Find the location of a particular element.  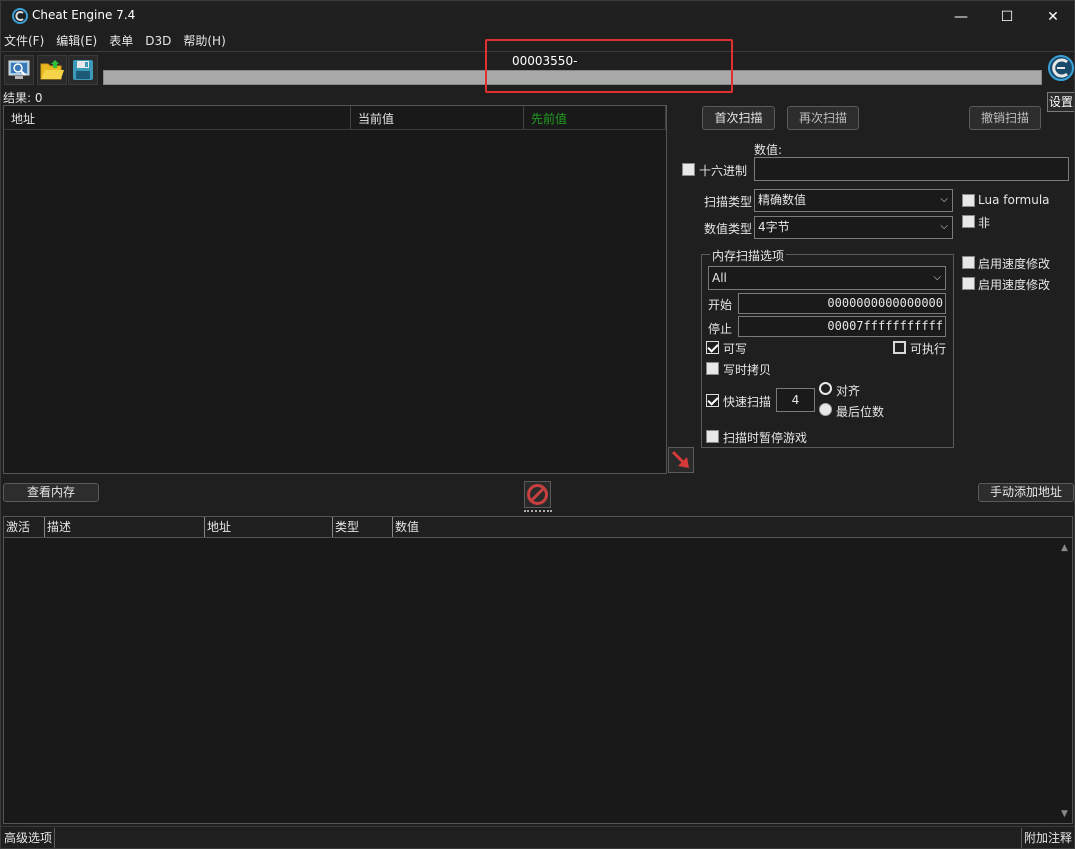

column-value: 数值 is located at coordinates (732, 527).